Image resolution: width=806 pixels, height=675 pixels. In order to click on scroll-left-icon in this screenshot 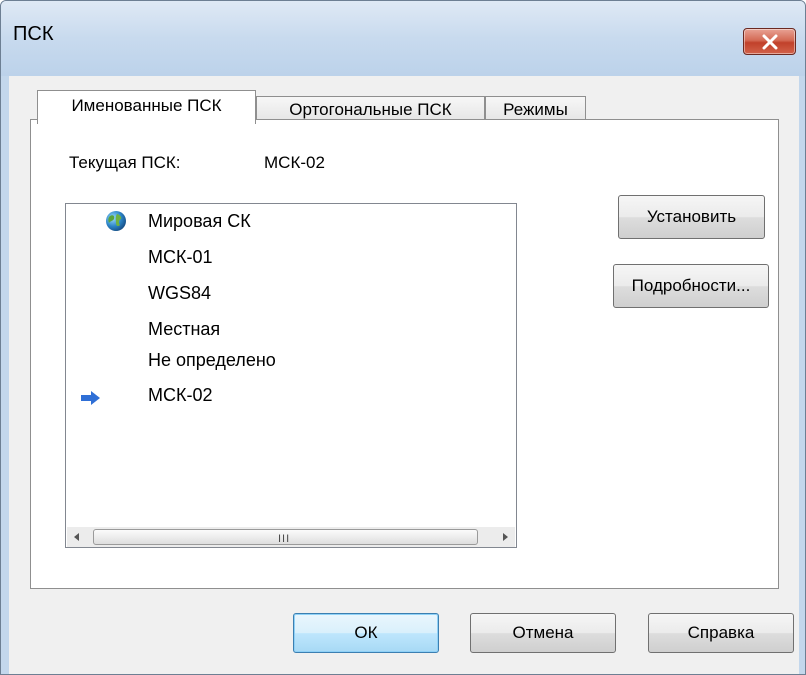, I will do `click(76, 537)`.